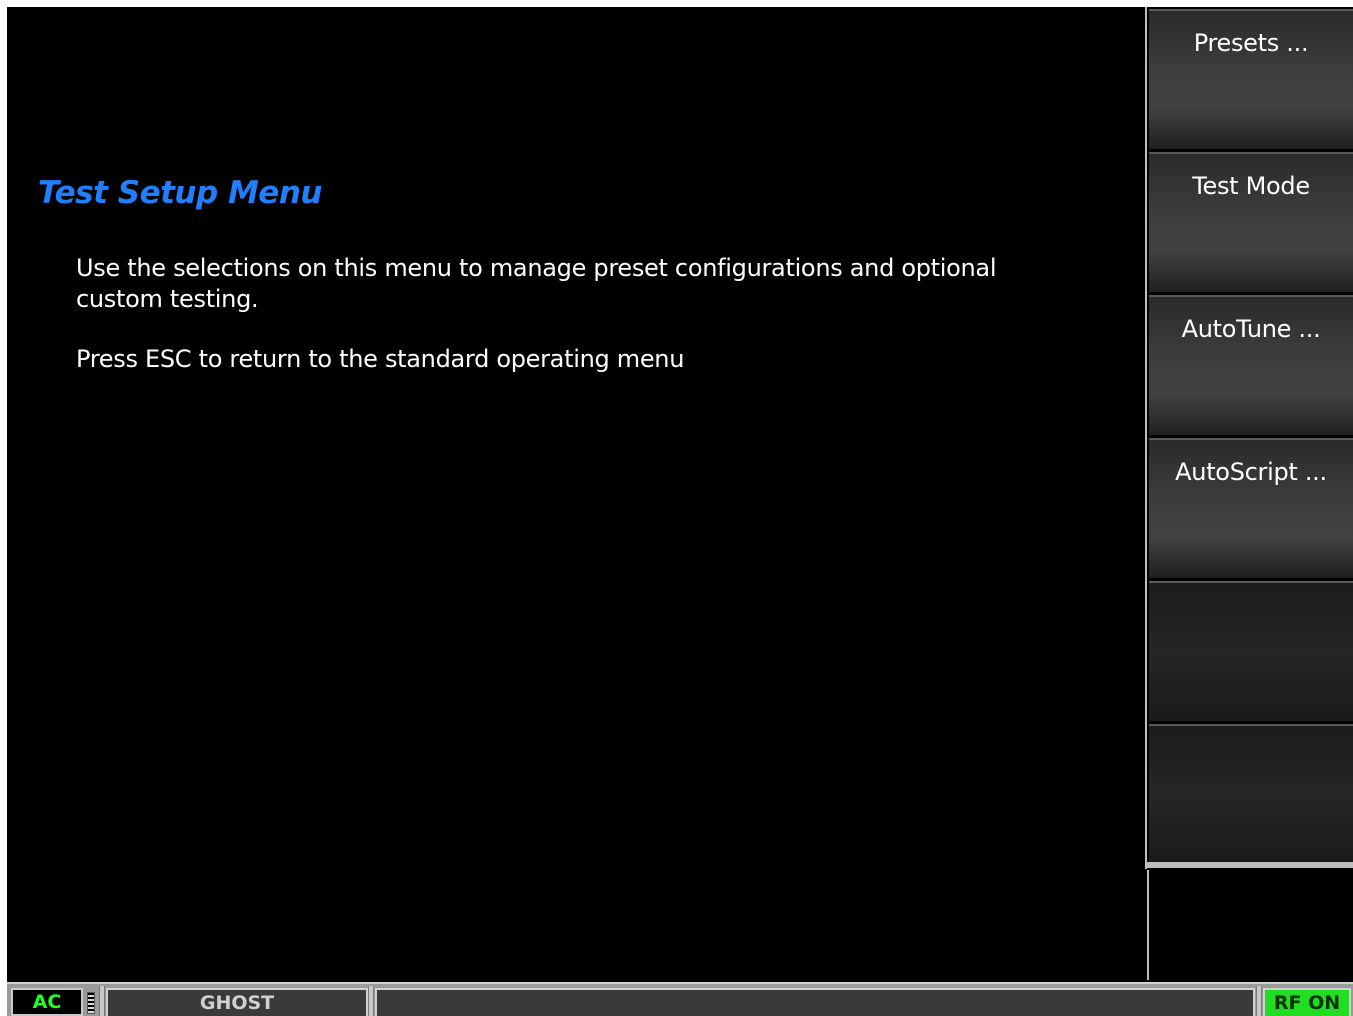 The width and height of the screenshot is (1353, 1016). Describe the element at coordinates (180, 193) in the screenshot. I see `page-title: Test Setup Menu` at that location.